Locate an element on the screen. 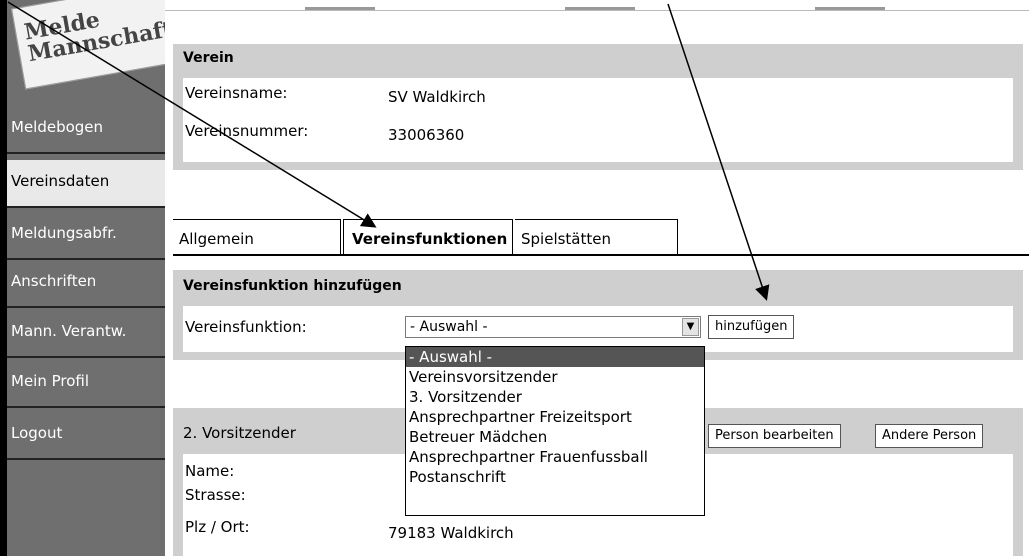 The height and width of the screenshot is (556, 1029). arrow-to-tab is located at coordinates (192, 114).